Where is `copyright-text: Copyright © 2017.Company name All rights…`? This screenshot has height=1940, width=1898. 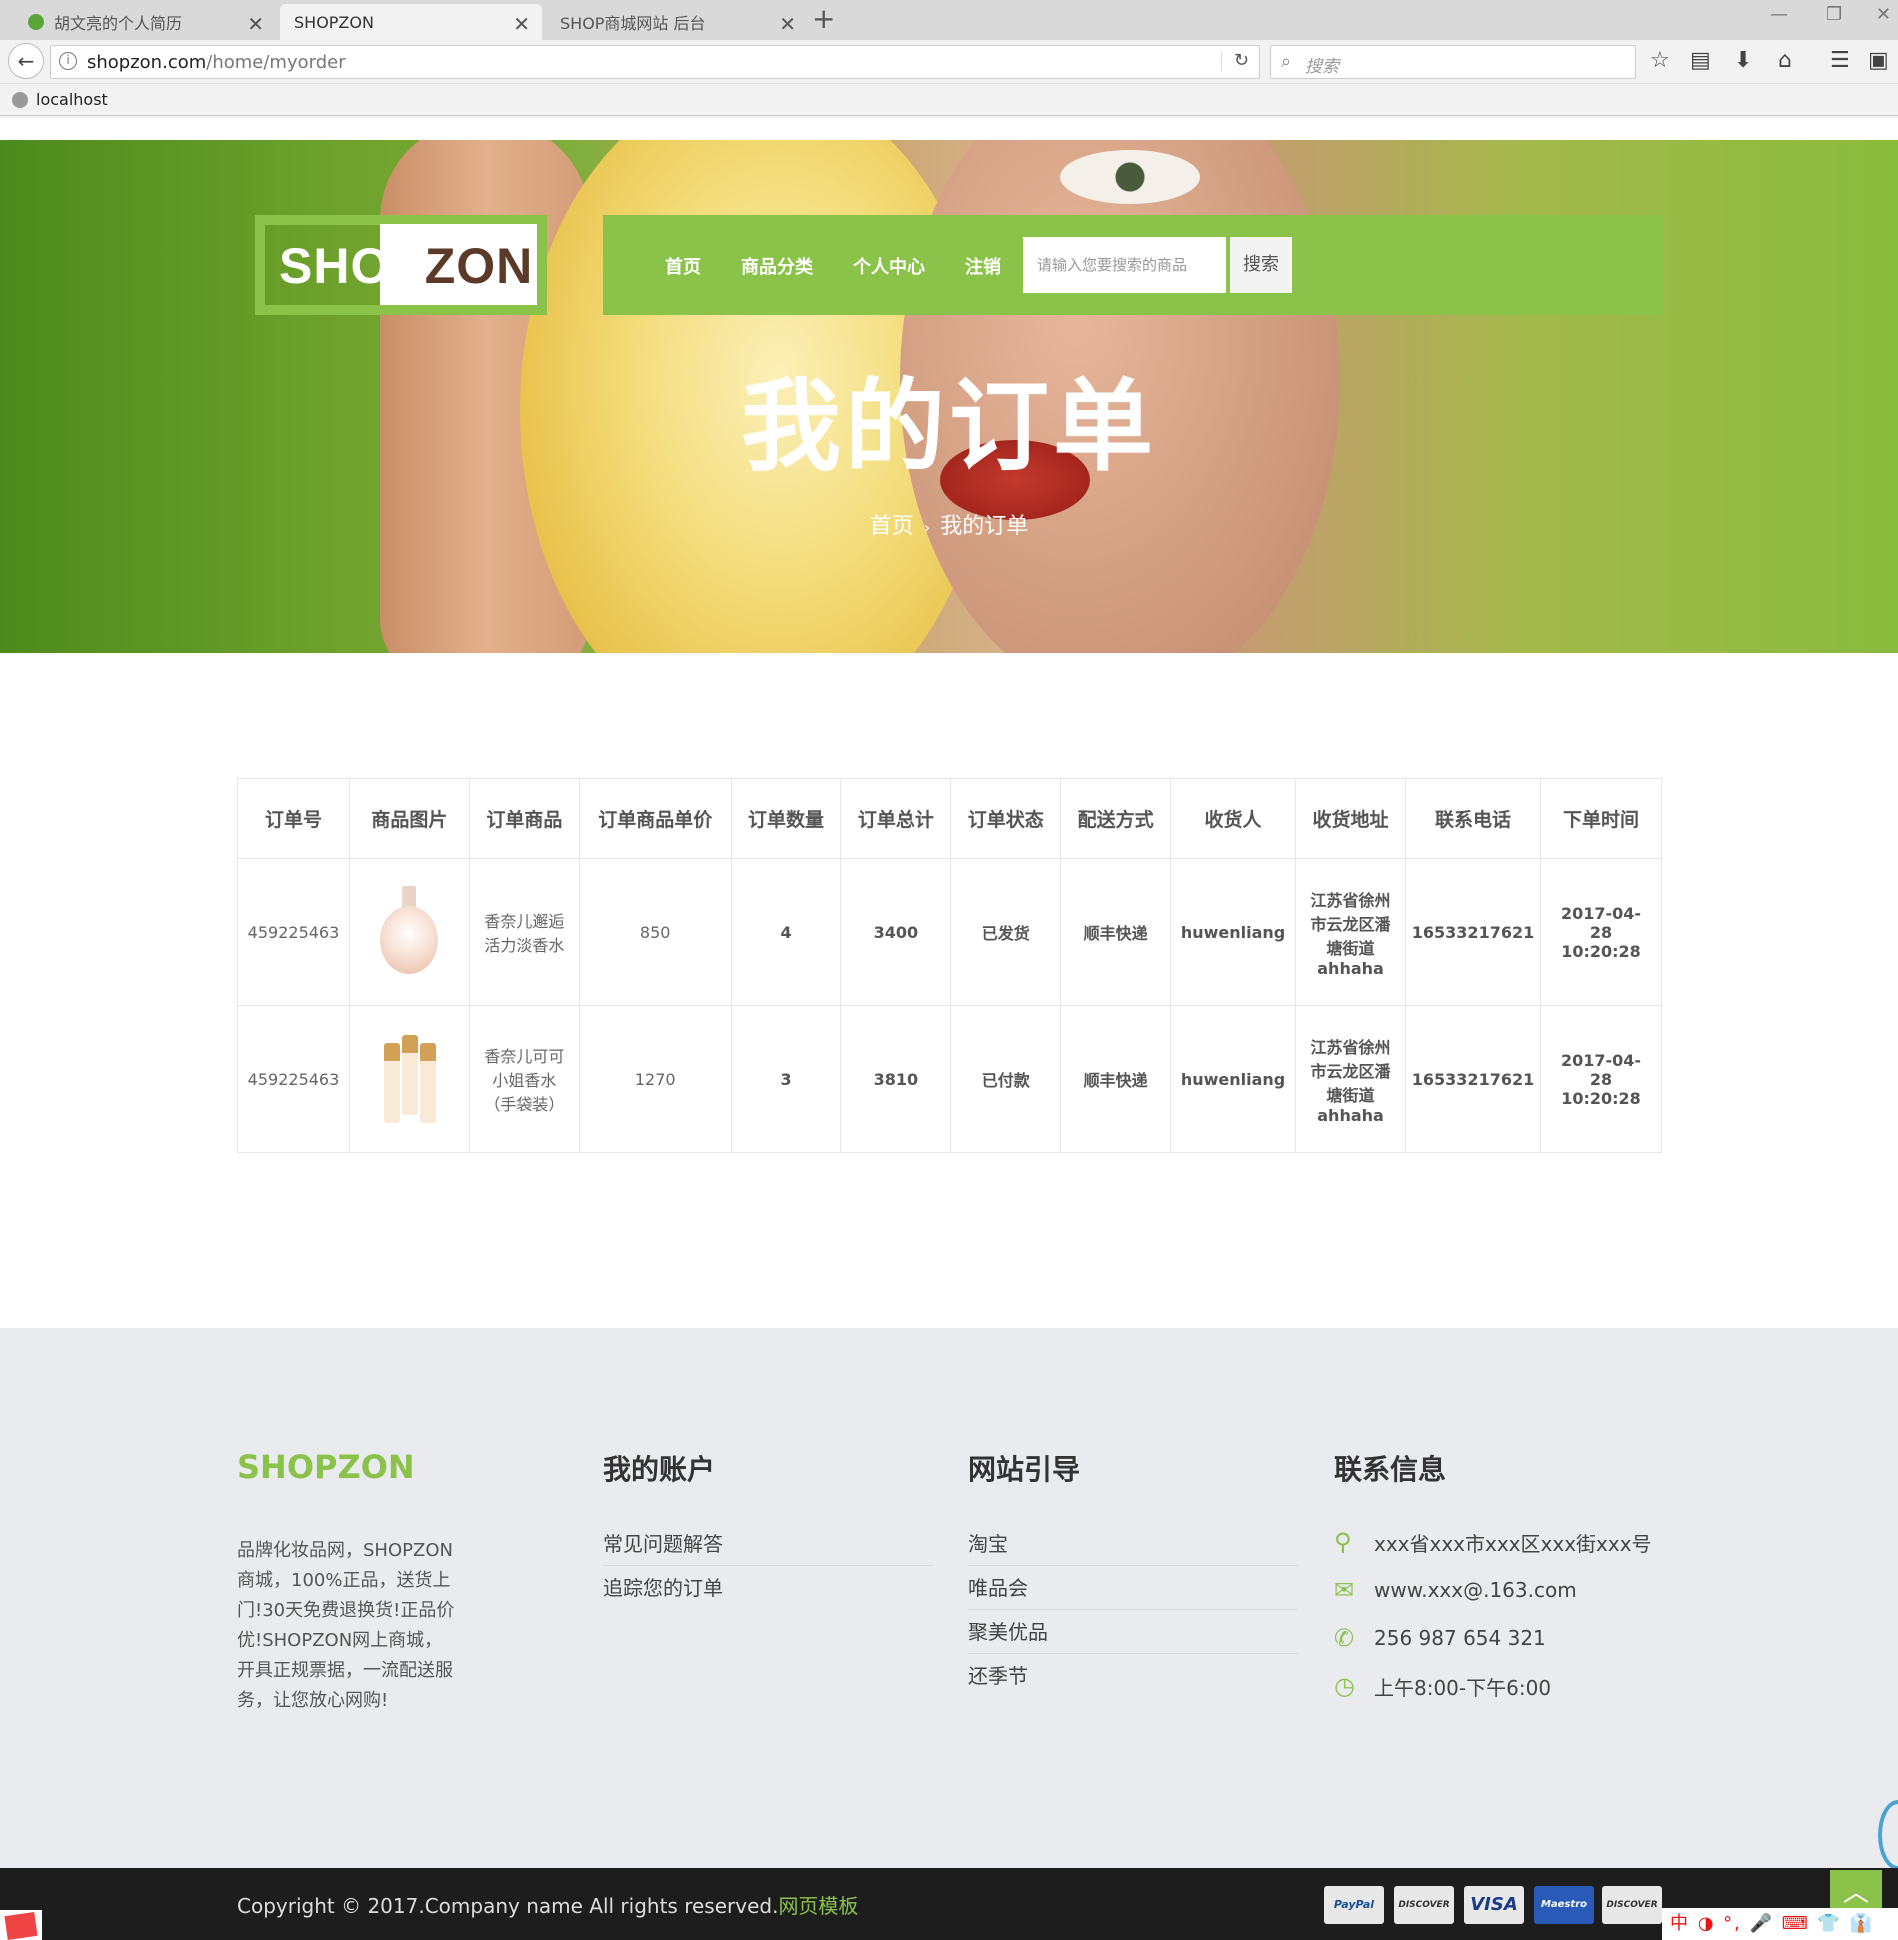 copyright-text: Copyright © 2017.Company name All rights… is located at coordinates (508, 1906).